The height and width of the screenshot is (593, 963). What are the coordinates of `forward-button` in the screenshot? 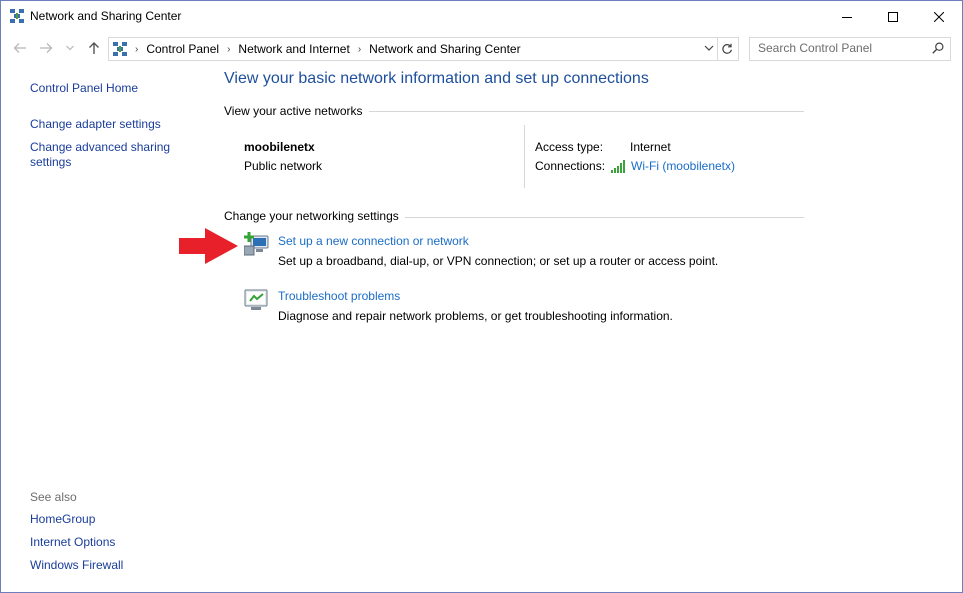 It's located at (46, 48).